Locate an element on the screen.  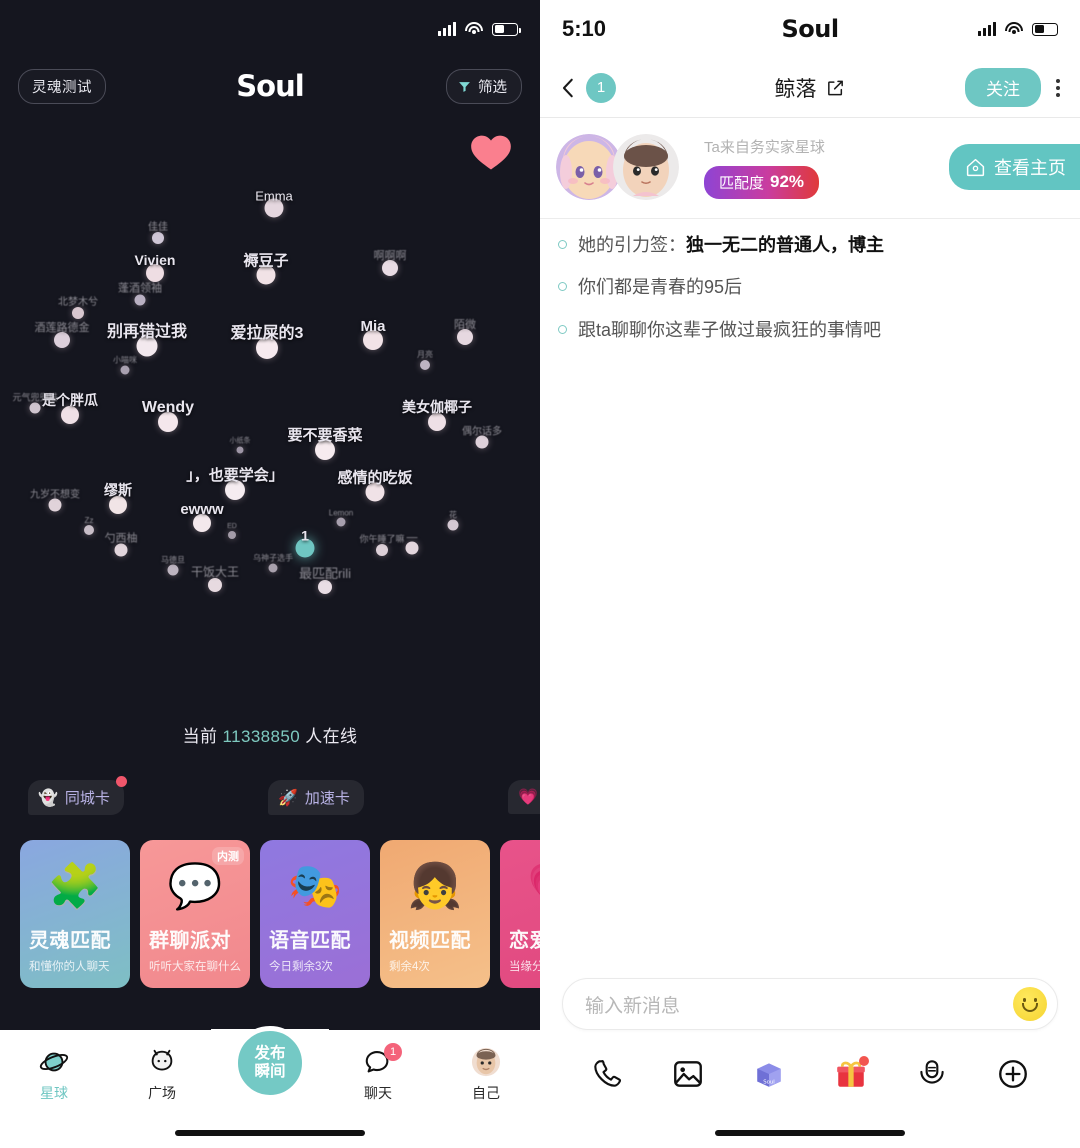
match-card: 💗 恋爱铃当缘分来临 is located at coordinates (520, 914).